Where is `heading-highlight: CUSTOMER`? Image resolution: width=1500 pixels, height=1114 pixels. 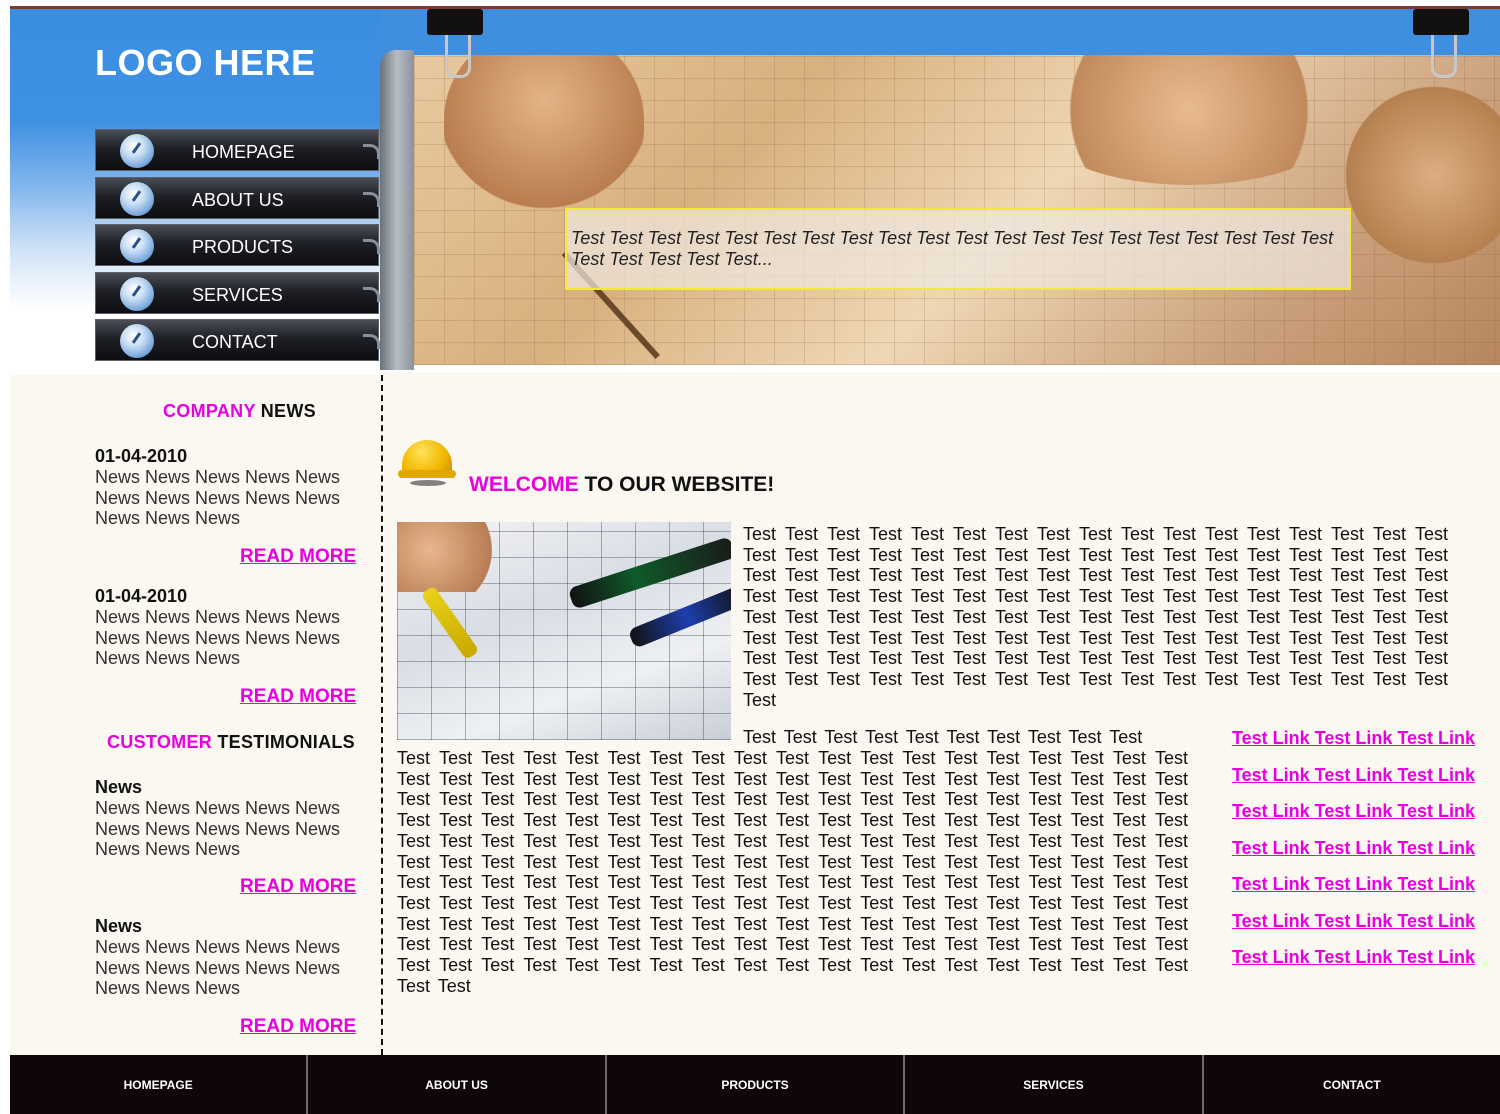 heading-highlight: CUSTOMER is located at coordinates (160, 742).